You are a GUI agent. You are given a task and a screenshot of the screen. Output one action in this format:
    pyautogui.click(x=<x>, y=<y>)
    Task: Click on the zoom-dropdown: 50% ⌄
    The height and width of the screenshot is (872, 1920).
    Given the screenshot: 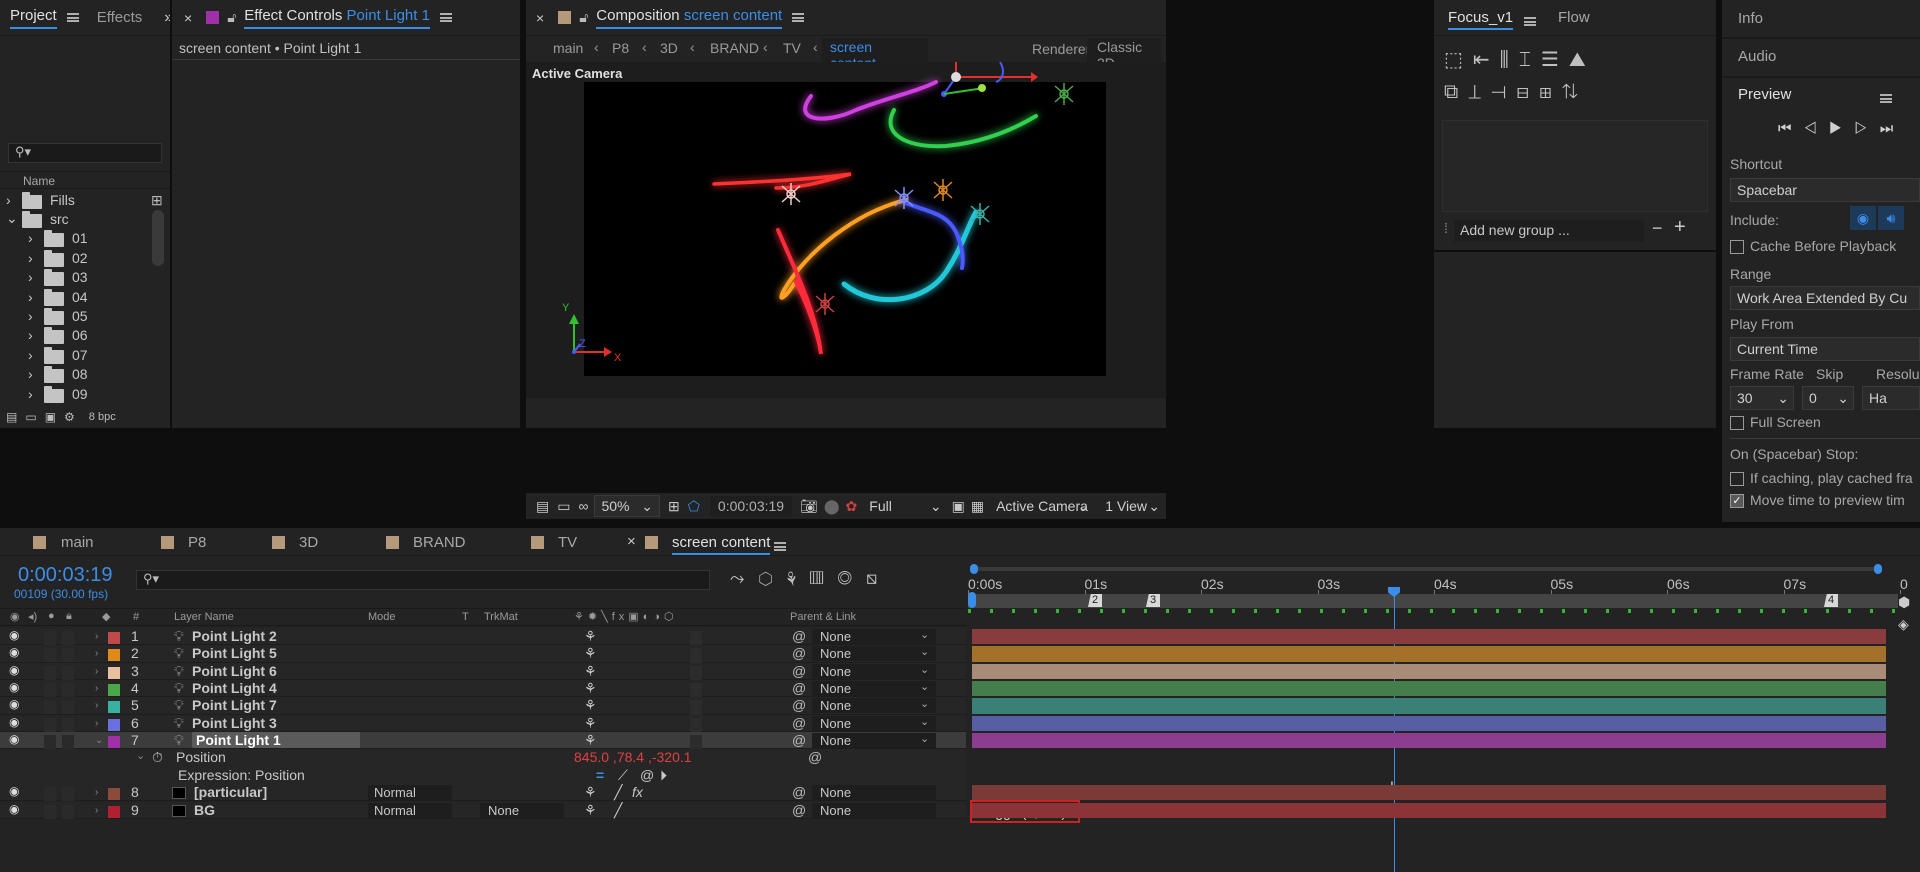 What is the action you would take?
    pyautogui.click(x=627, y=506)
    